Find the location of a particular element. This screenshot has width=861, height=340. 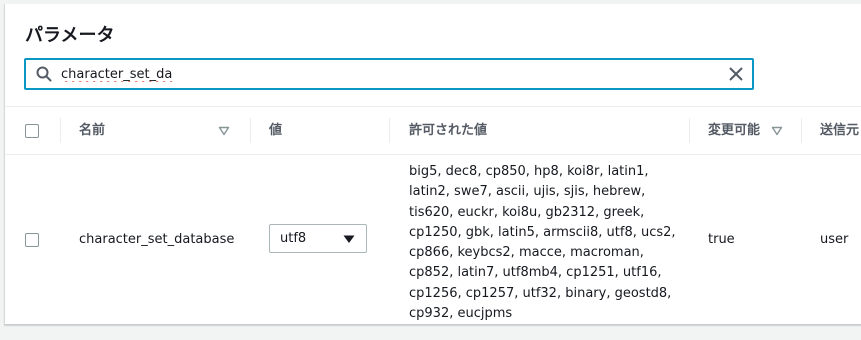

allowed-values-line: tis620, euckr, koi8u, gb2312, greek, is located at coordinates (527, 212).